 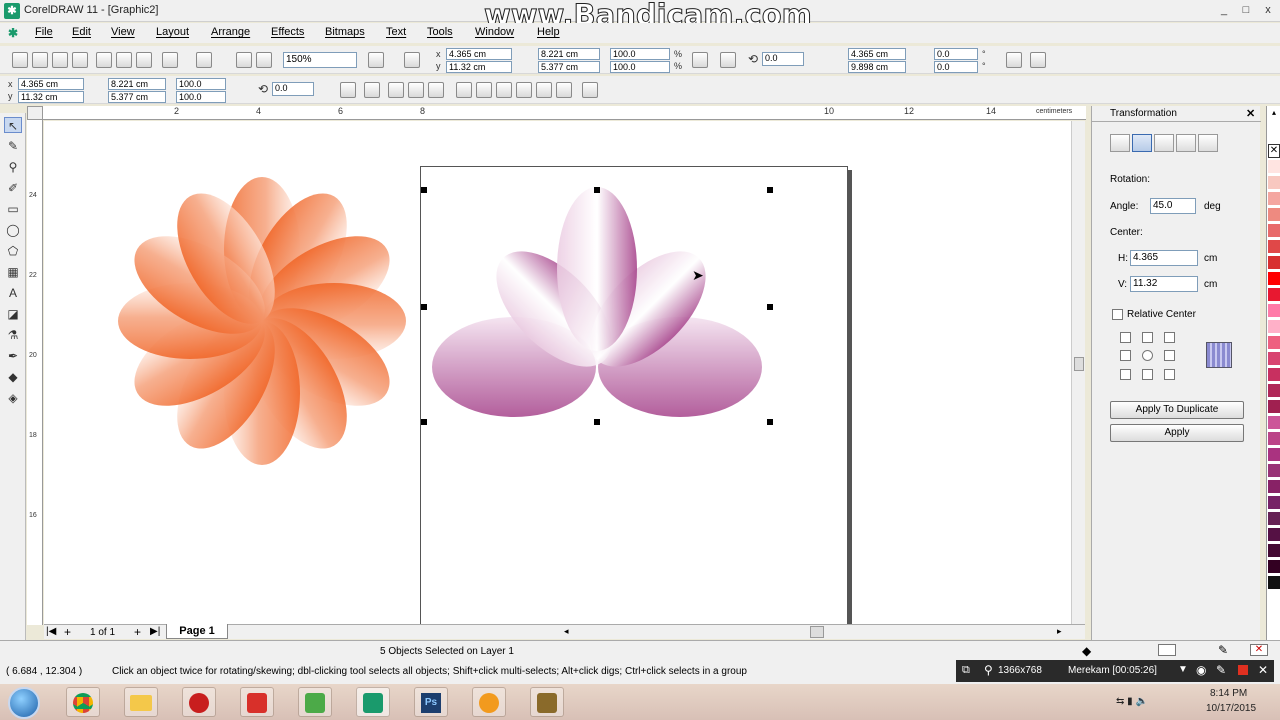 I want to click on scroll-left-icon: ◂, so click(x=566, y=631).